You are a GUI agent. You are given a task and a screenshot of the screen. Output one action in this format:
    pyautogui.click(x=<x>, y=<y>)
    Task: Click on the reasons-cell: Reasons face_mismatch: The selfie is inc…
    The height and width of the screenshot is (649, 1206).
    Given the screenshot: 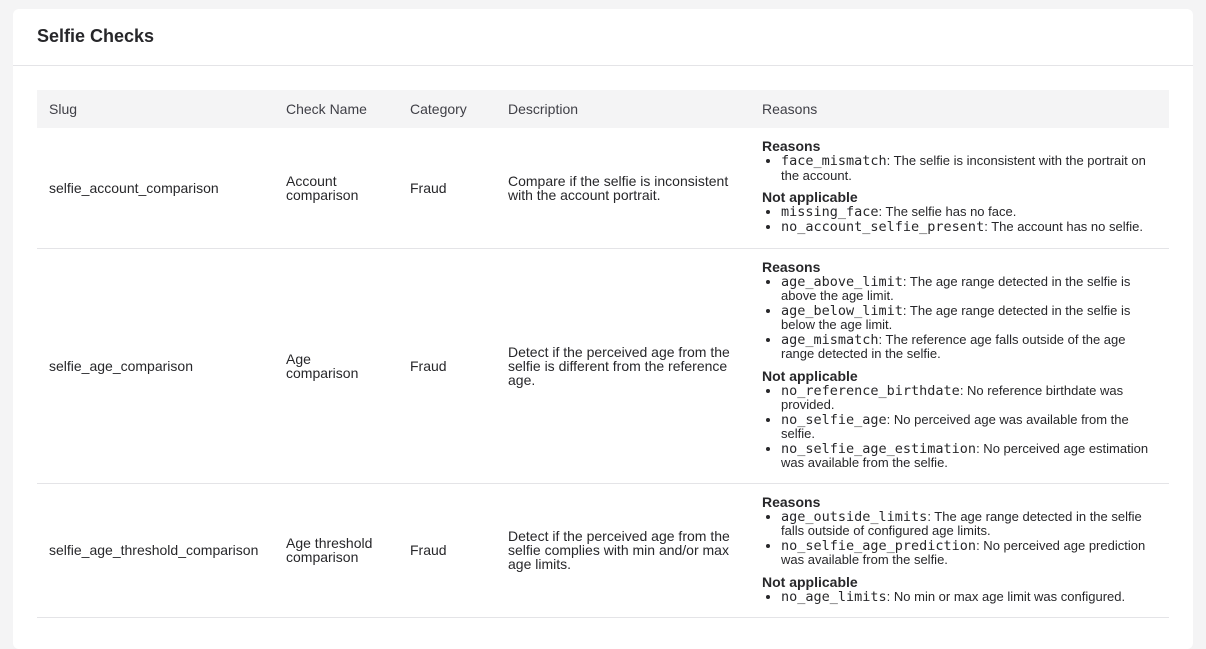 What is the action you would take?
    pyautogui.click(x=959, y=188)
    